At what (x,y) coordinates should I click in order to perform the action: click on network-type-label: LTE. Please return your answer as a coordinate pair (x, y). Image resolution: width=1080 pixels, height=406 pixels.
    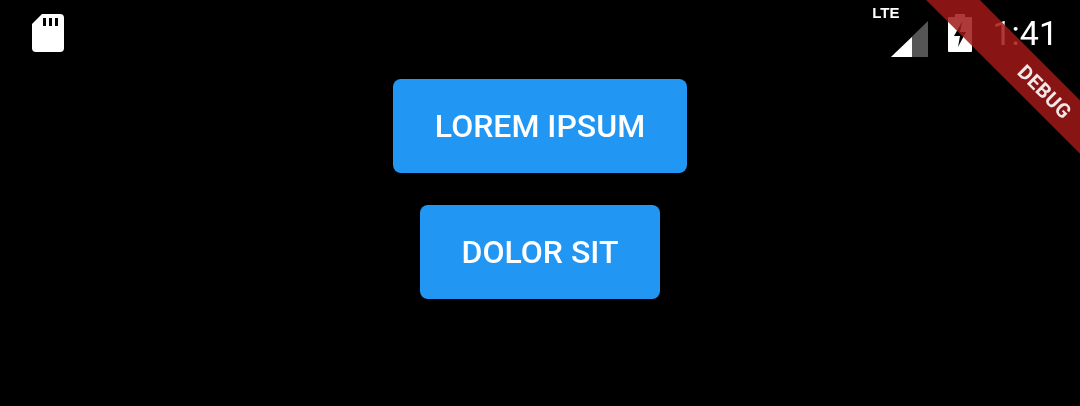
    Looking at the image, I should click on (886, 12).